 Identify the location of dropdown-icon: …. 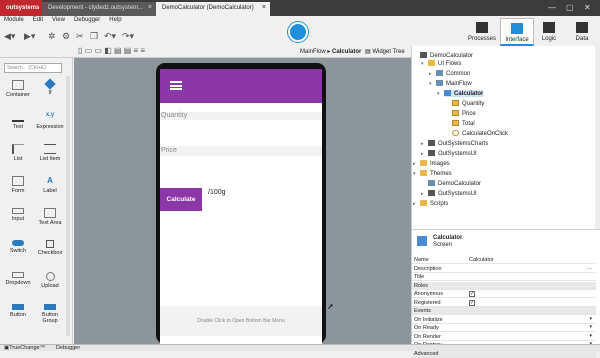
(589, 268).